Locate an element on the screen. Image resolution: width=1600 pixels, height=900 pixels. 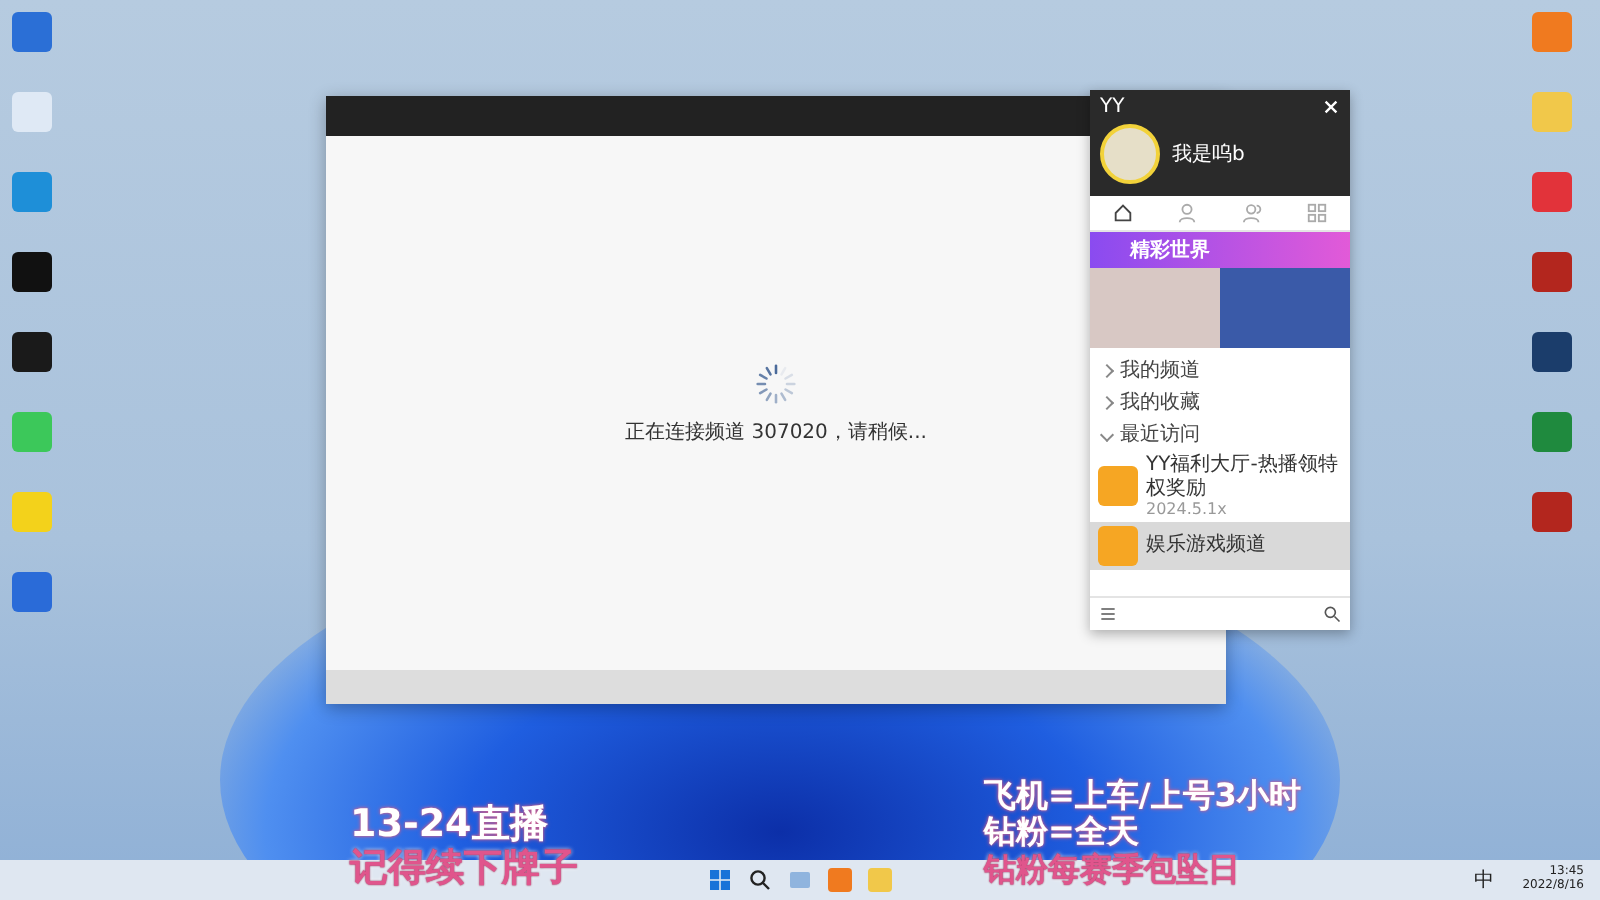
avatar-placeholder is located at coordinates (1130, 154).